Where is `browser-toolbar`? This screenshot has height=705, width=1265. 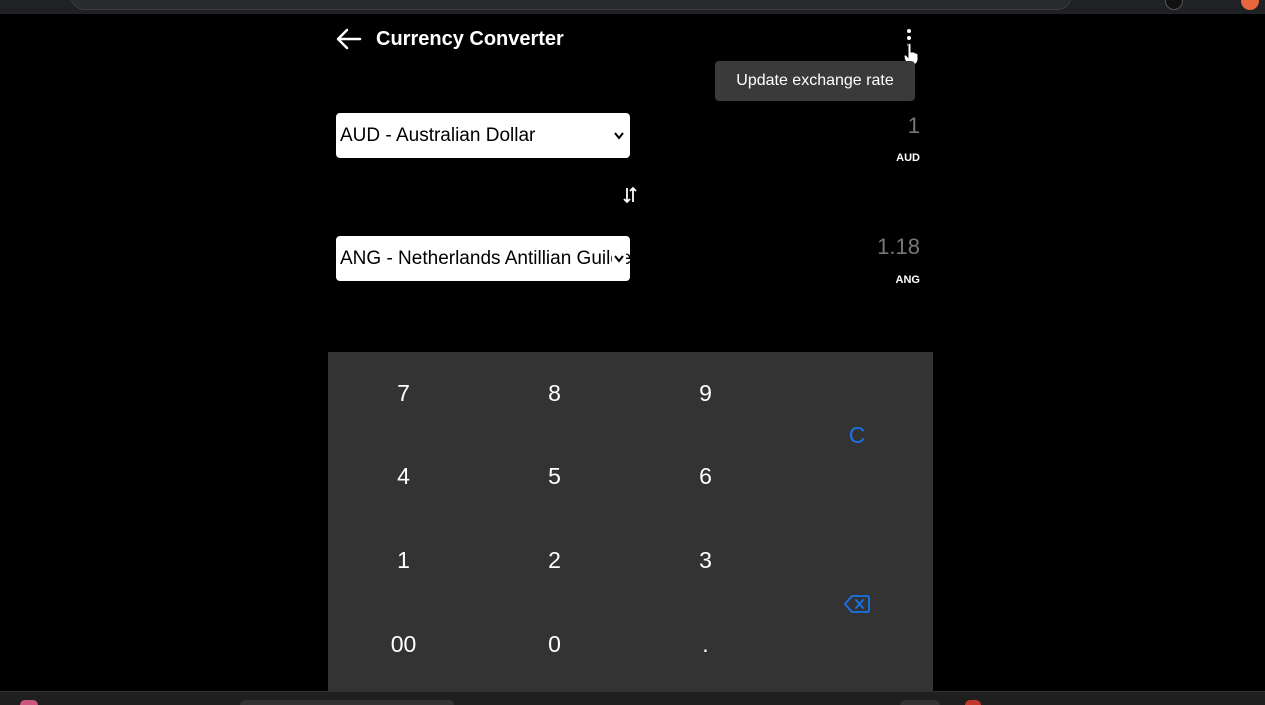 browser-toolbar is located at coordinates (632, 7).